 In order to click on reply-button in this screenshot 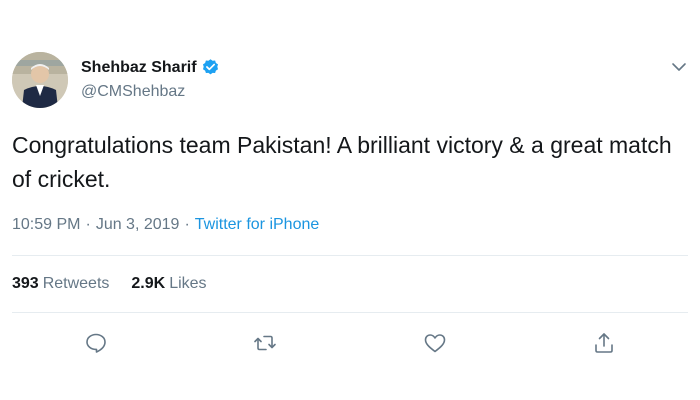, I will do `click(96, 343)`.